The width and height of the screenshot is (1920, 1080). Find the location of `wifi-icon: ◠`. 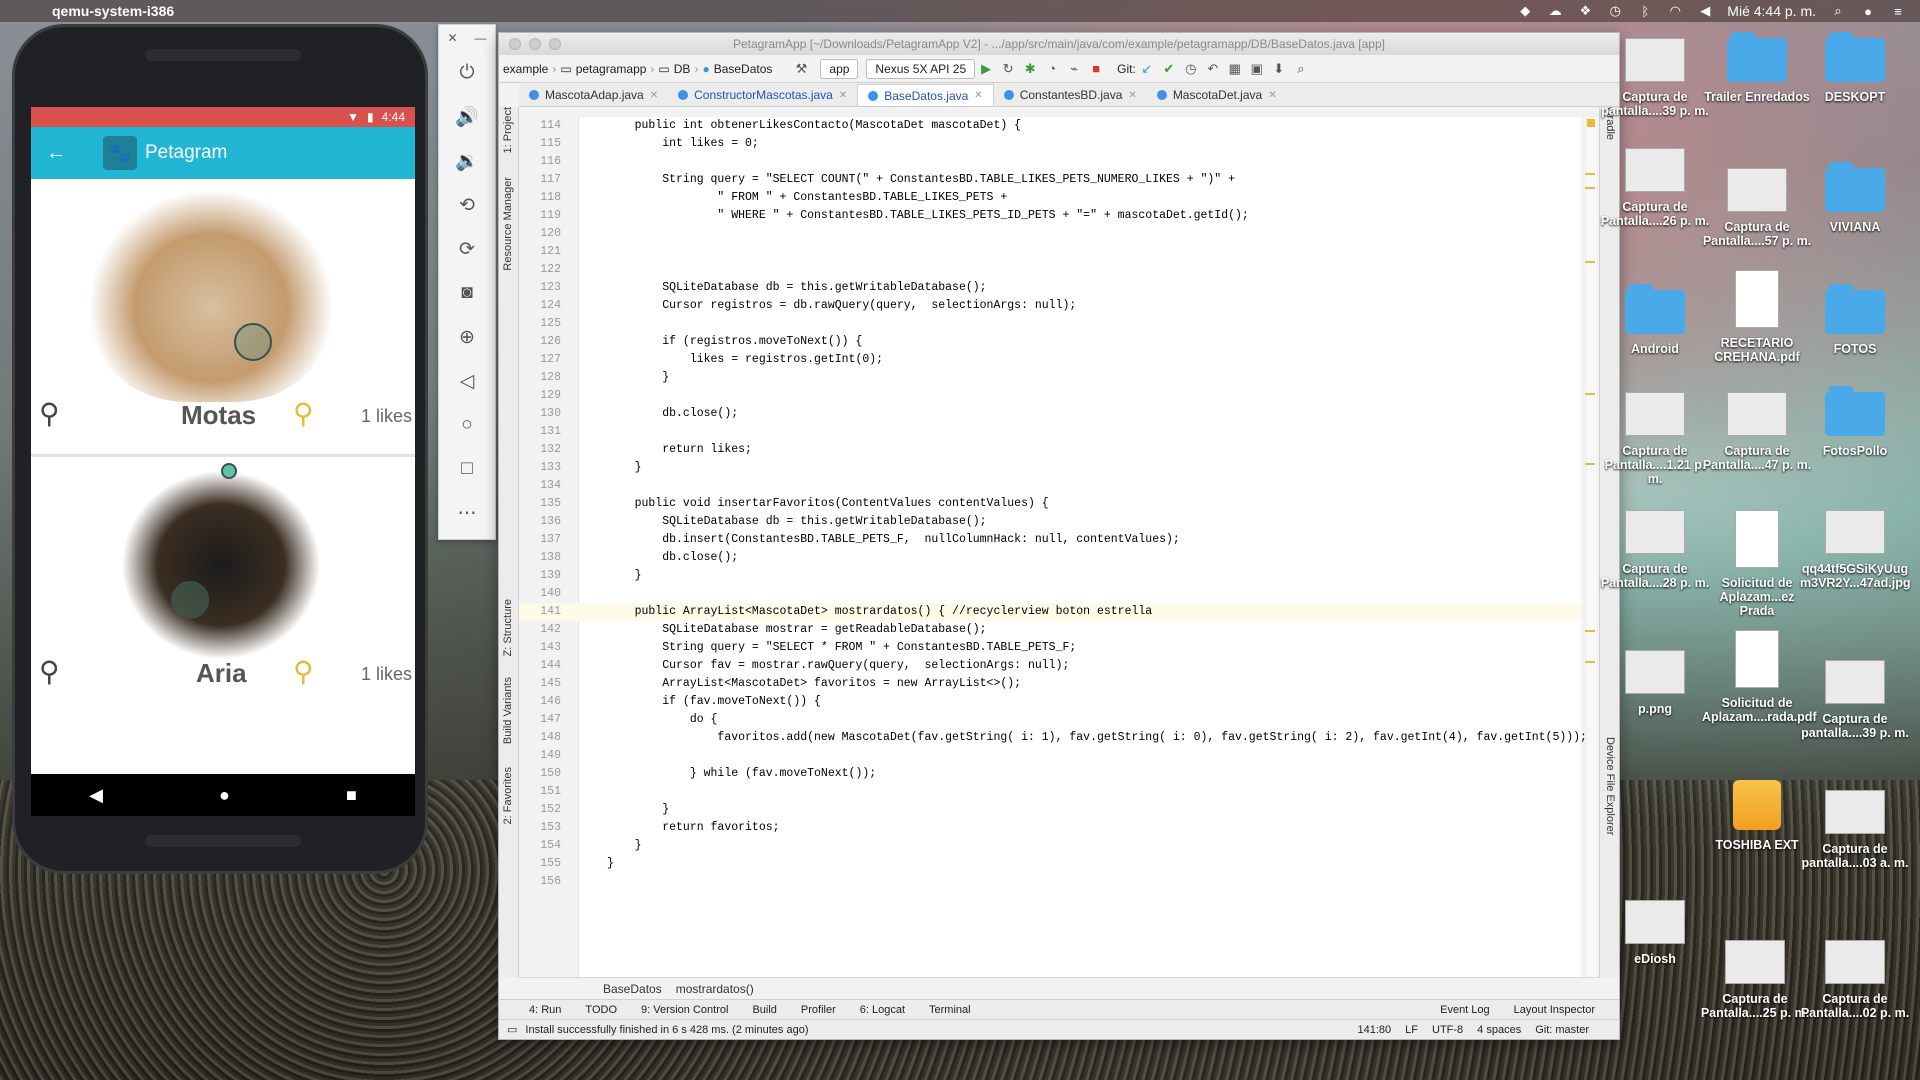

wifi-icon: ◠ is located at coordinates (1675, 10).